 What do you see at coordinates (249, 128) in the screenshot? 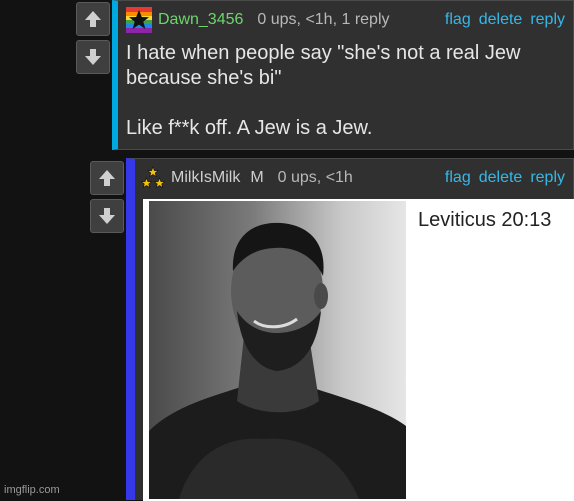
I see `comment-text-line: Like f**k off. A Jew is a Jew.` at bounding box center [249, 128].